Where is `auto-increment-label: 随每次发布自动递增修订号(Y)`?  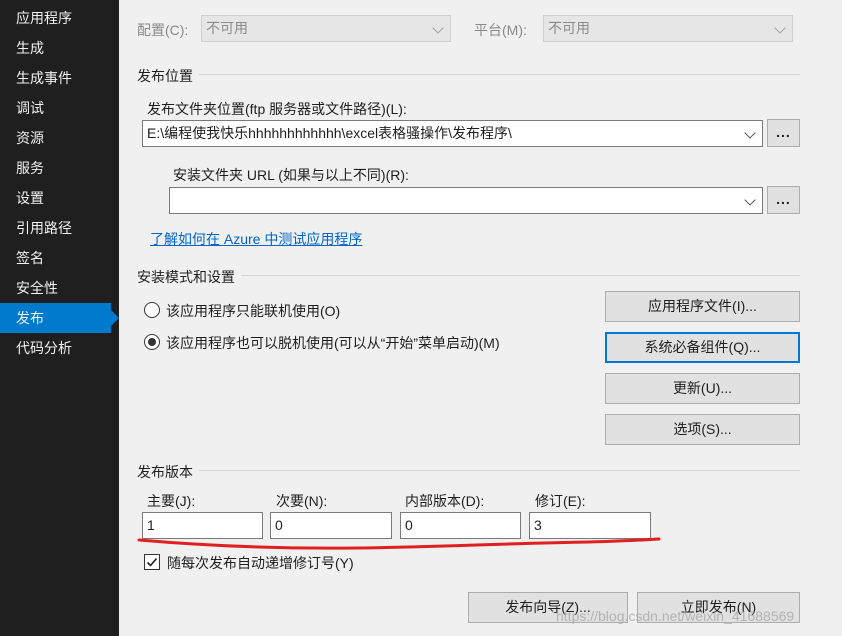
auto-increment-label: 随每次发布自动递增修订号(Y) is located at coordinates (260, 563).